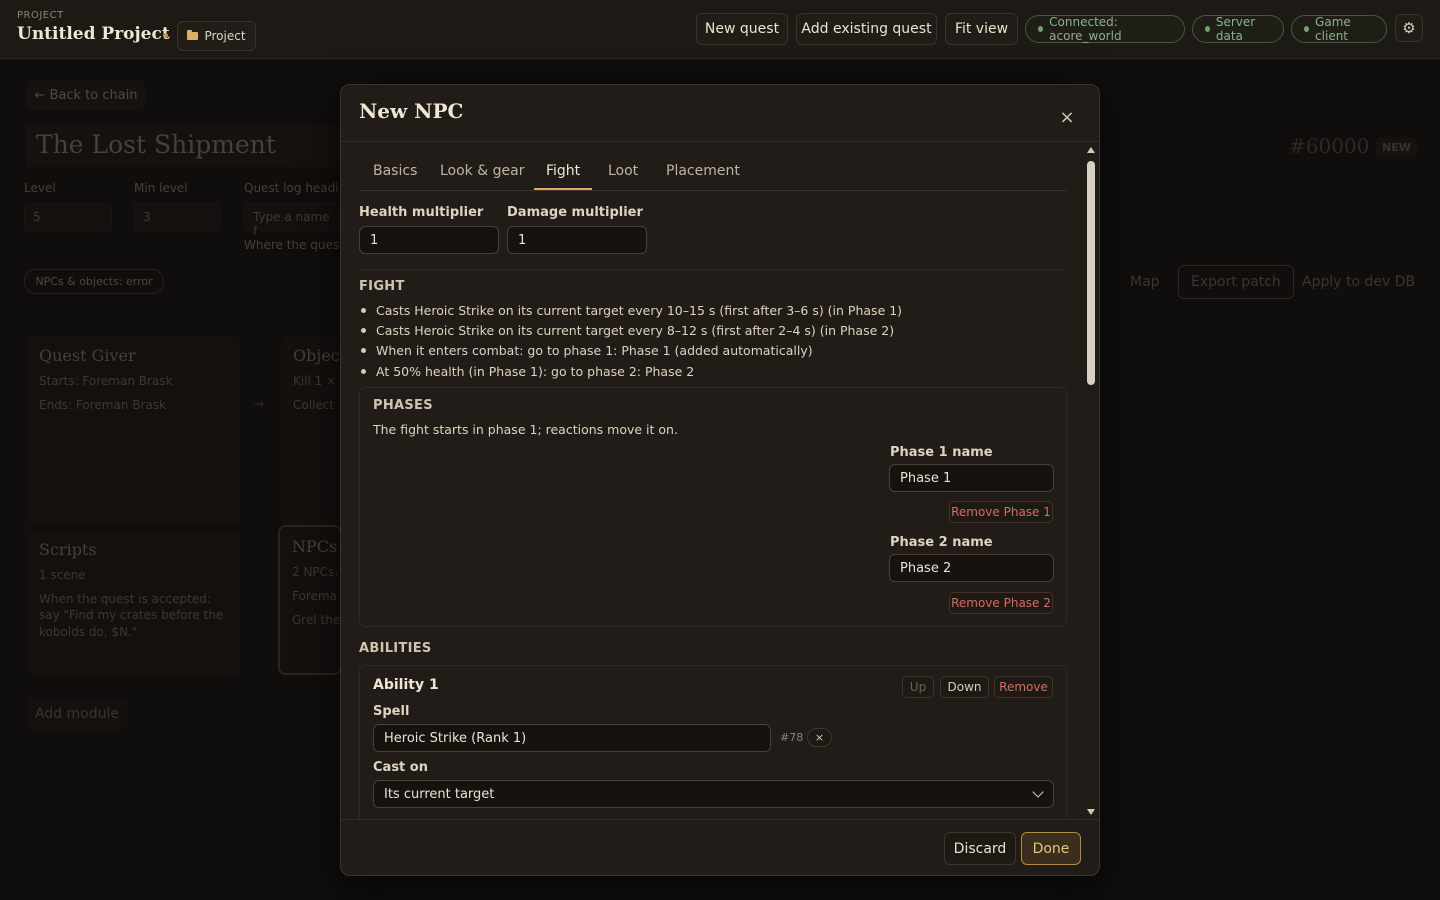 The width and height of the screenshot is (1440, 900). What do you see at coordinates (421, 212) in the screenshot?
I see `health-multiplier-label: Health multiplier` at bounding box center [421, 212].